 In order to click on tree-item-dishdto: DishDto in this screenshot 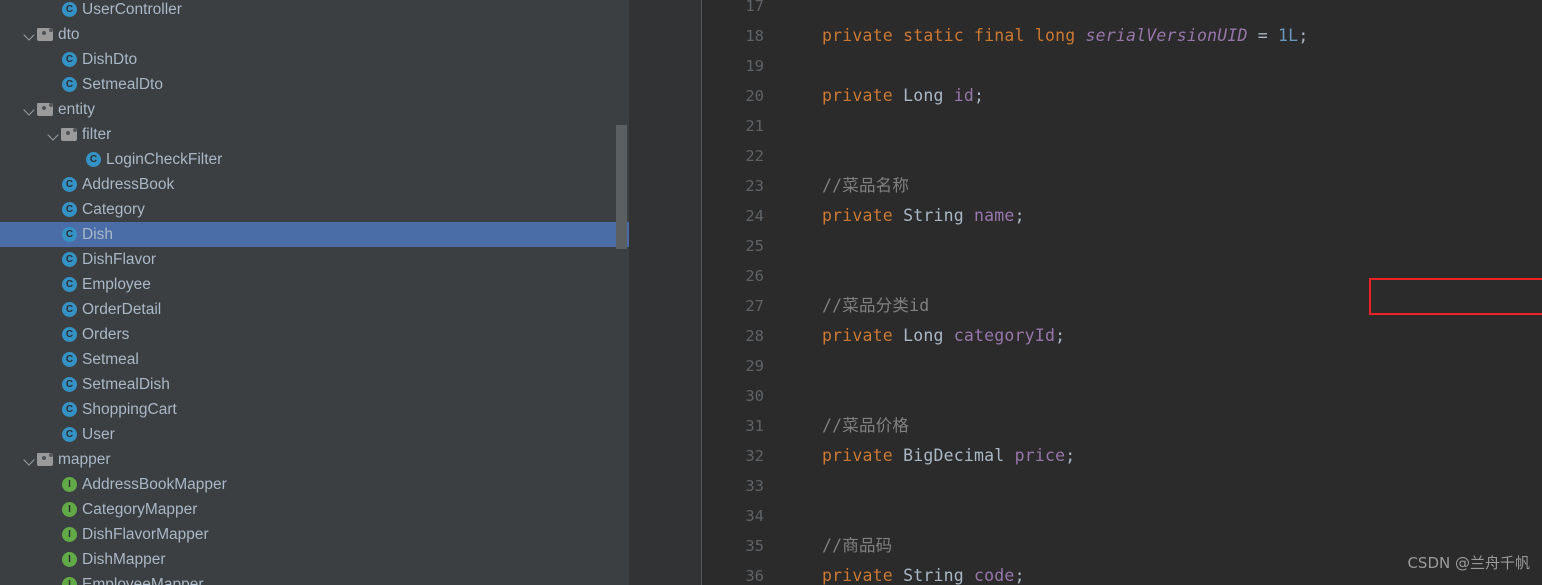, I will do `click(314, 59)`.